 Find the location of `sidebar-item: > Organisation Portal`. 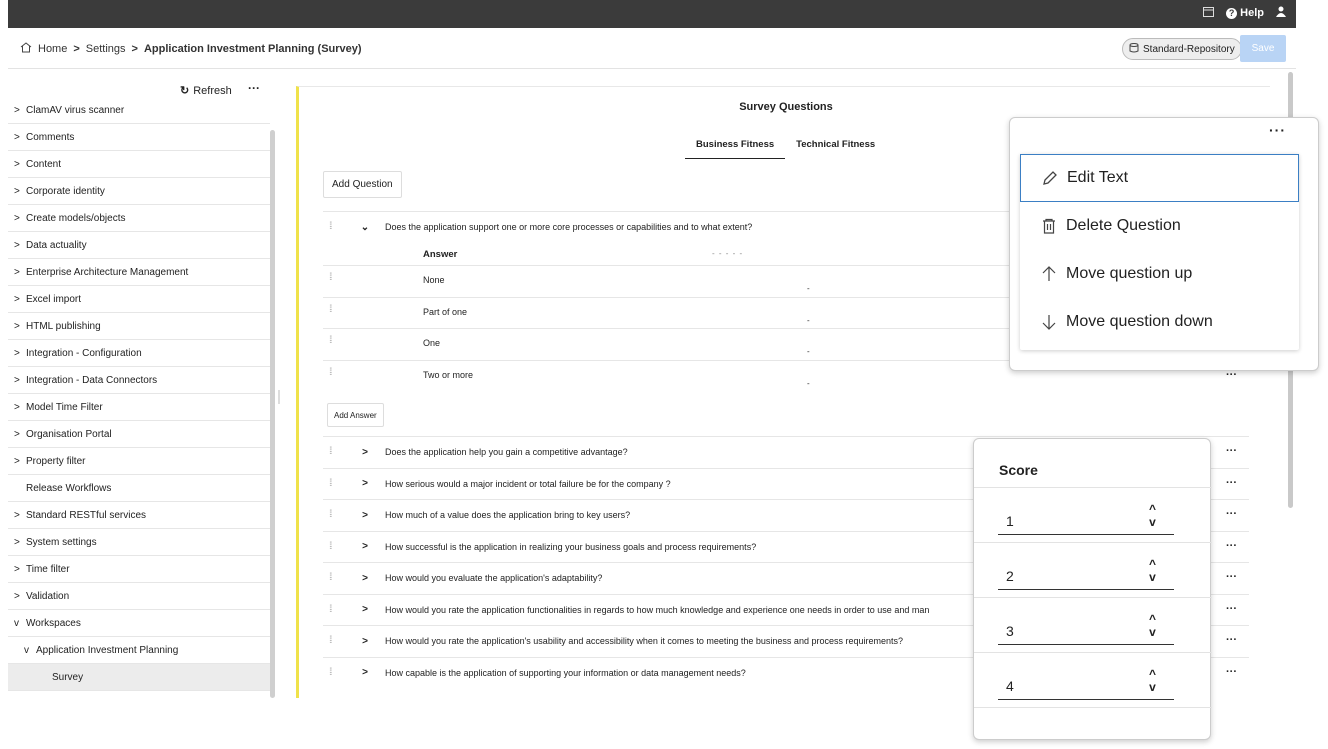

sidebar-item: > Organisation Portal is located at coordinates (139, 434).